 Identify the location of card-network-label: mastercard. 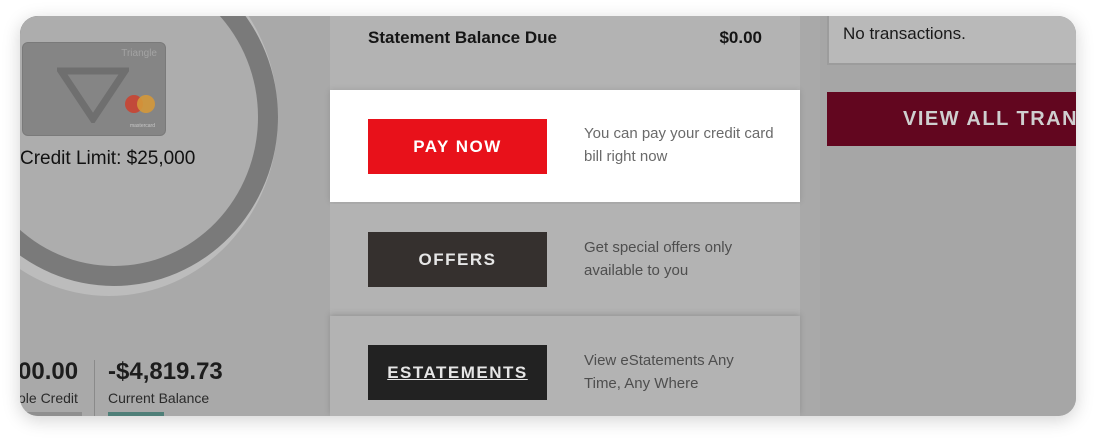
(142, 126).